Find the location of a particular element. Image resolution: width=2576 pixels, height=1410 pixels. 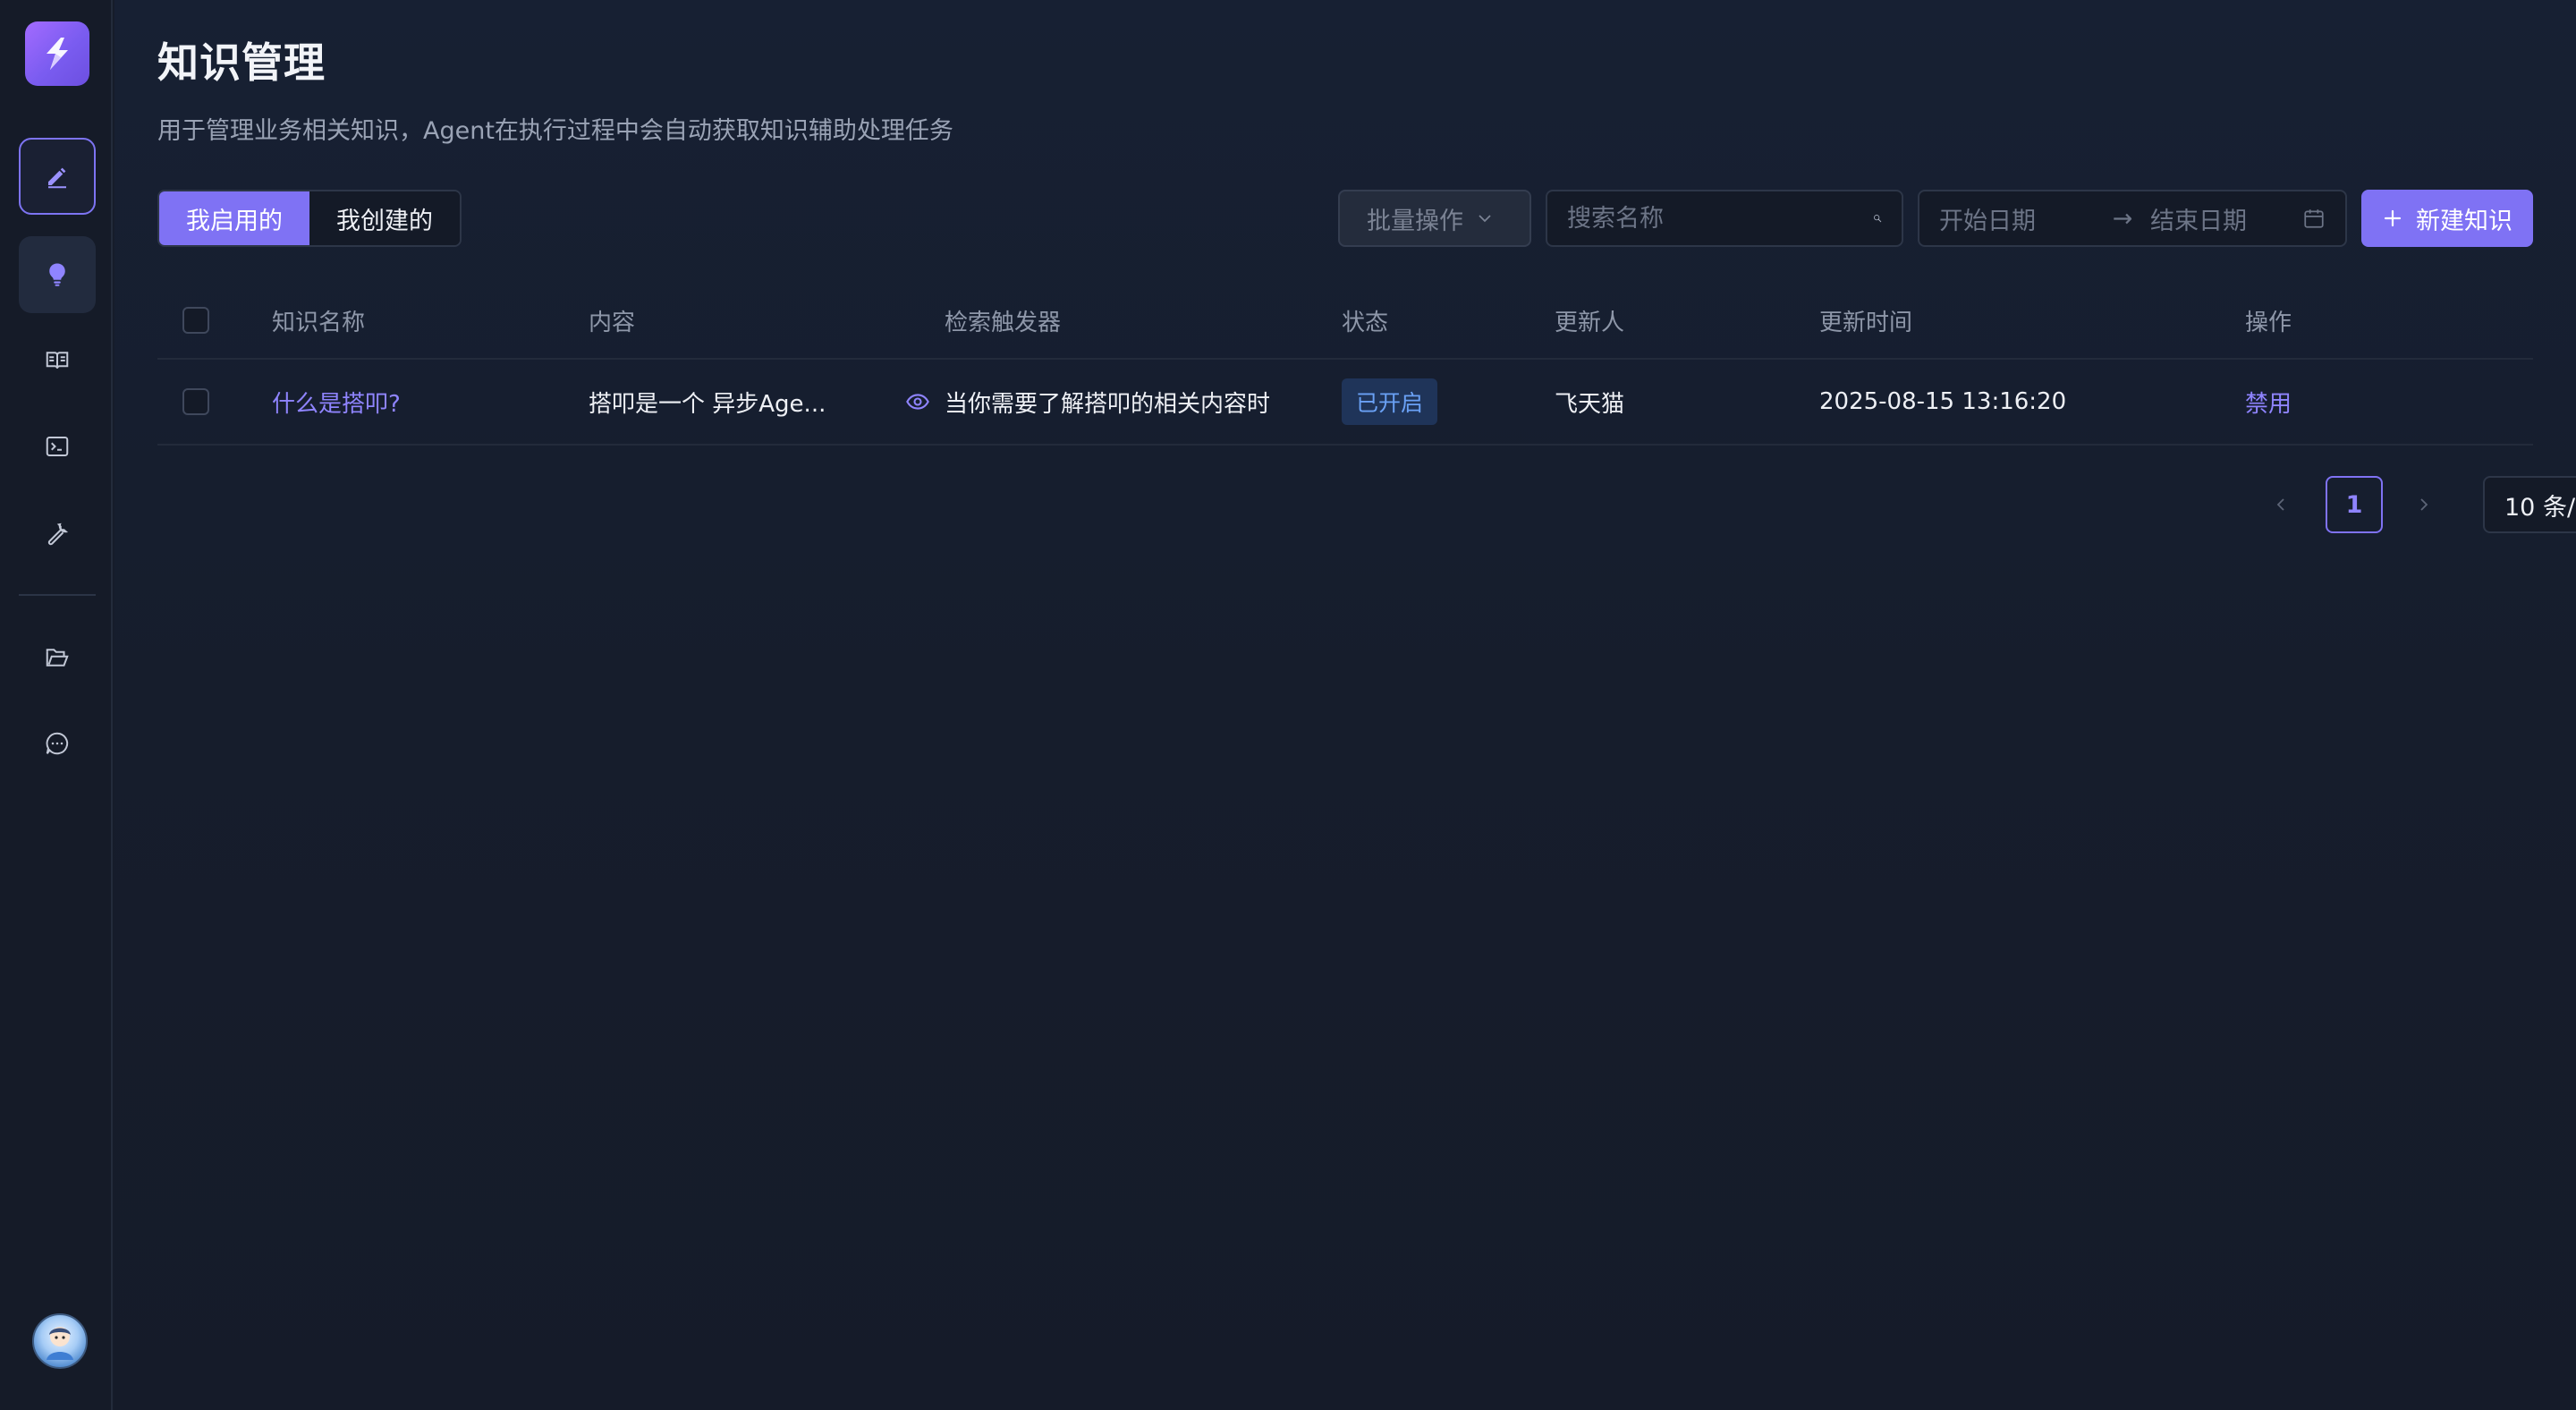

calendar-icon is located at coordinates (2314, 219).